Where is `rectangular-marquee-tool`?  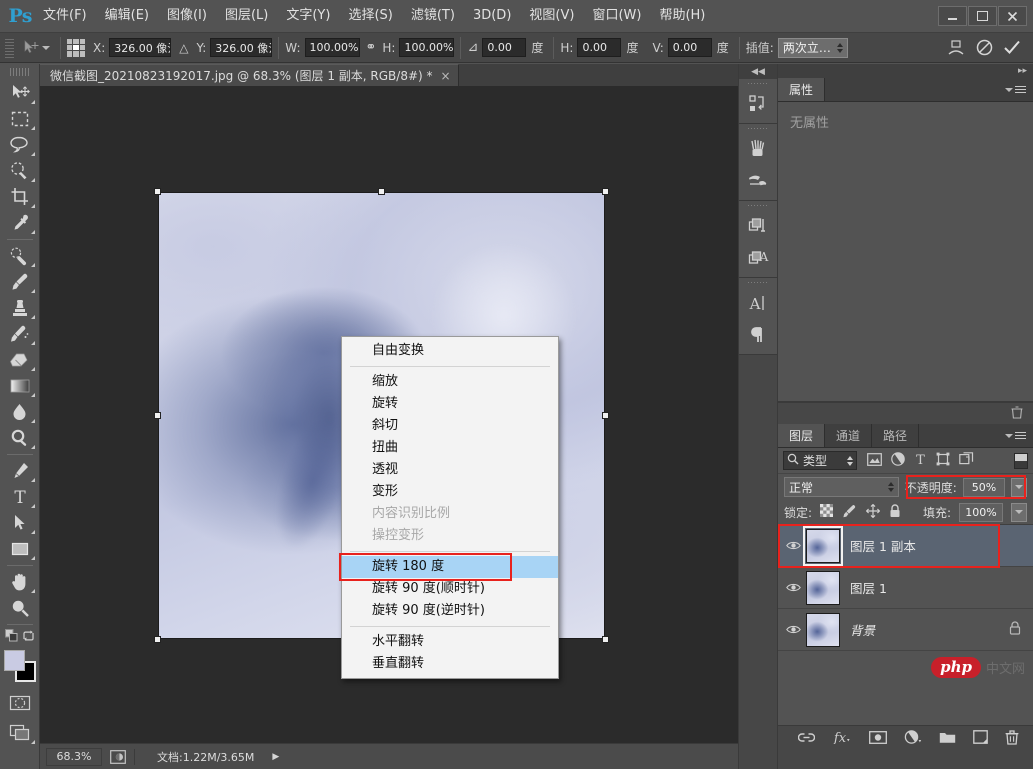 rectangular-marquee-tool is located at coordinates (20, 119).